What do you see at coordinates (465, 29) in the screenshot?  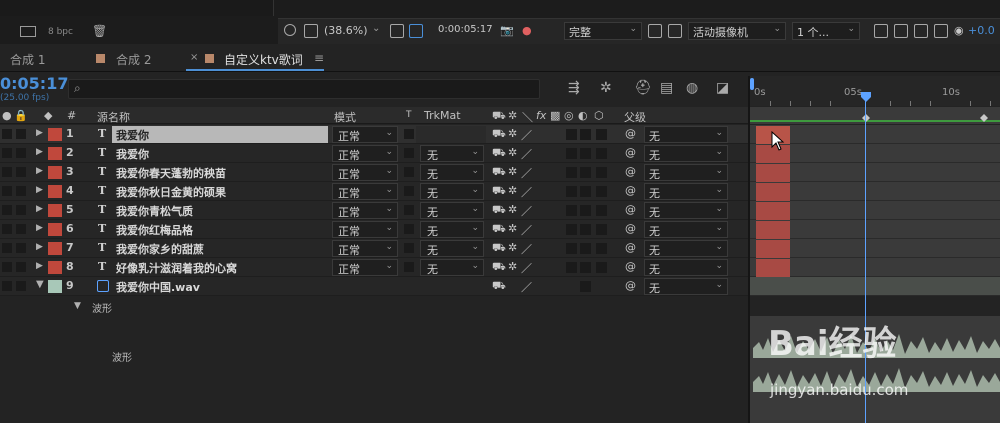 I see `viewer-timecode: 0:00:05:17` at bounding box center [465, 29].